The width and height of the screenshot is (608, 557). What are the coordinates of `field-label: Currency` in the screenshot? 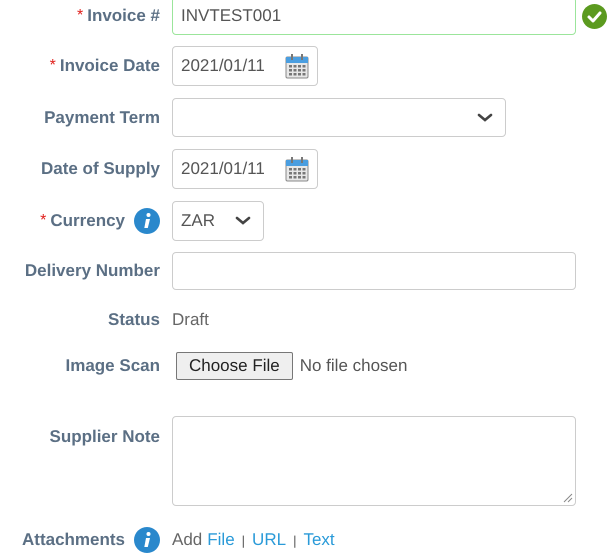 It's located at (87, 221).